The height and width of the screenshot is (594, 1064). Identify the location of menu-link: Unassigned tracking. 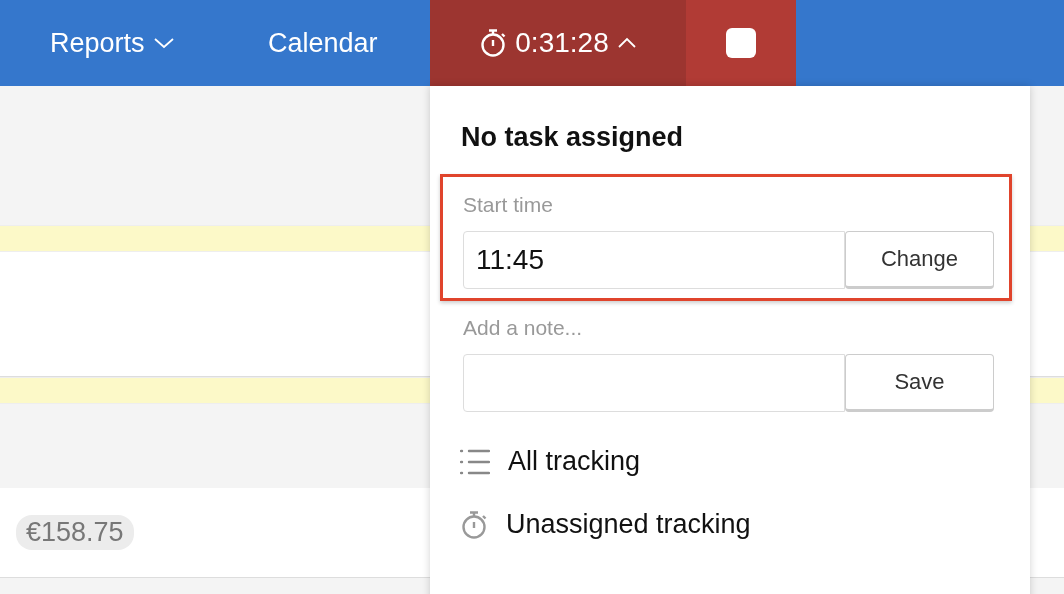
(745, 524).